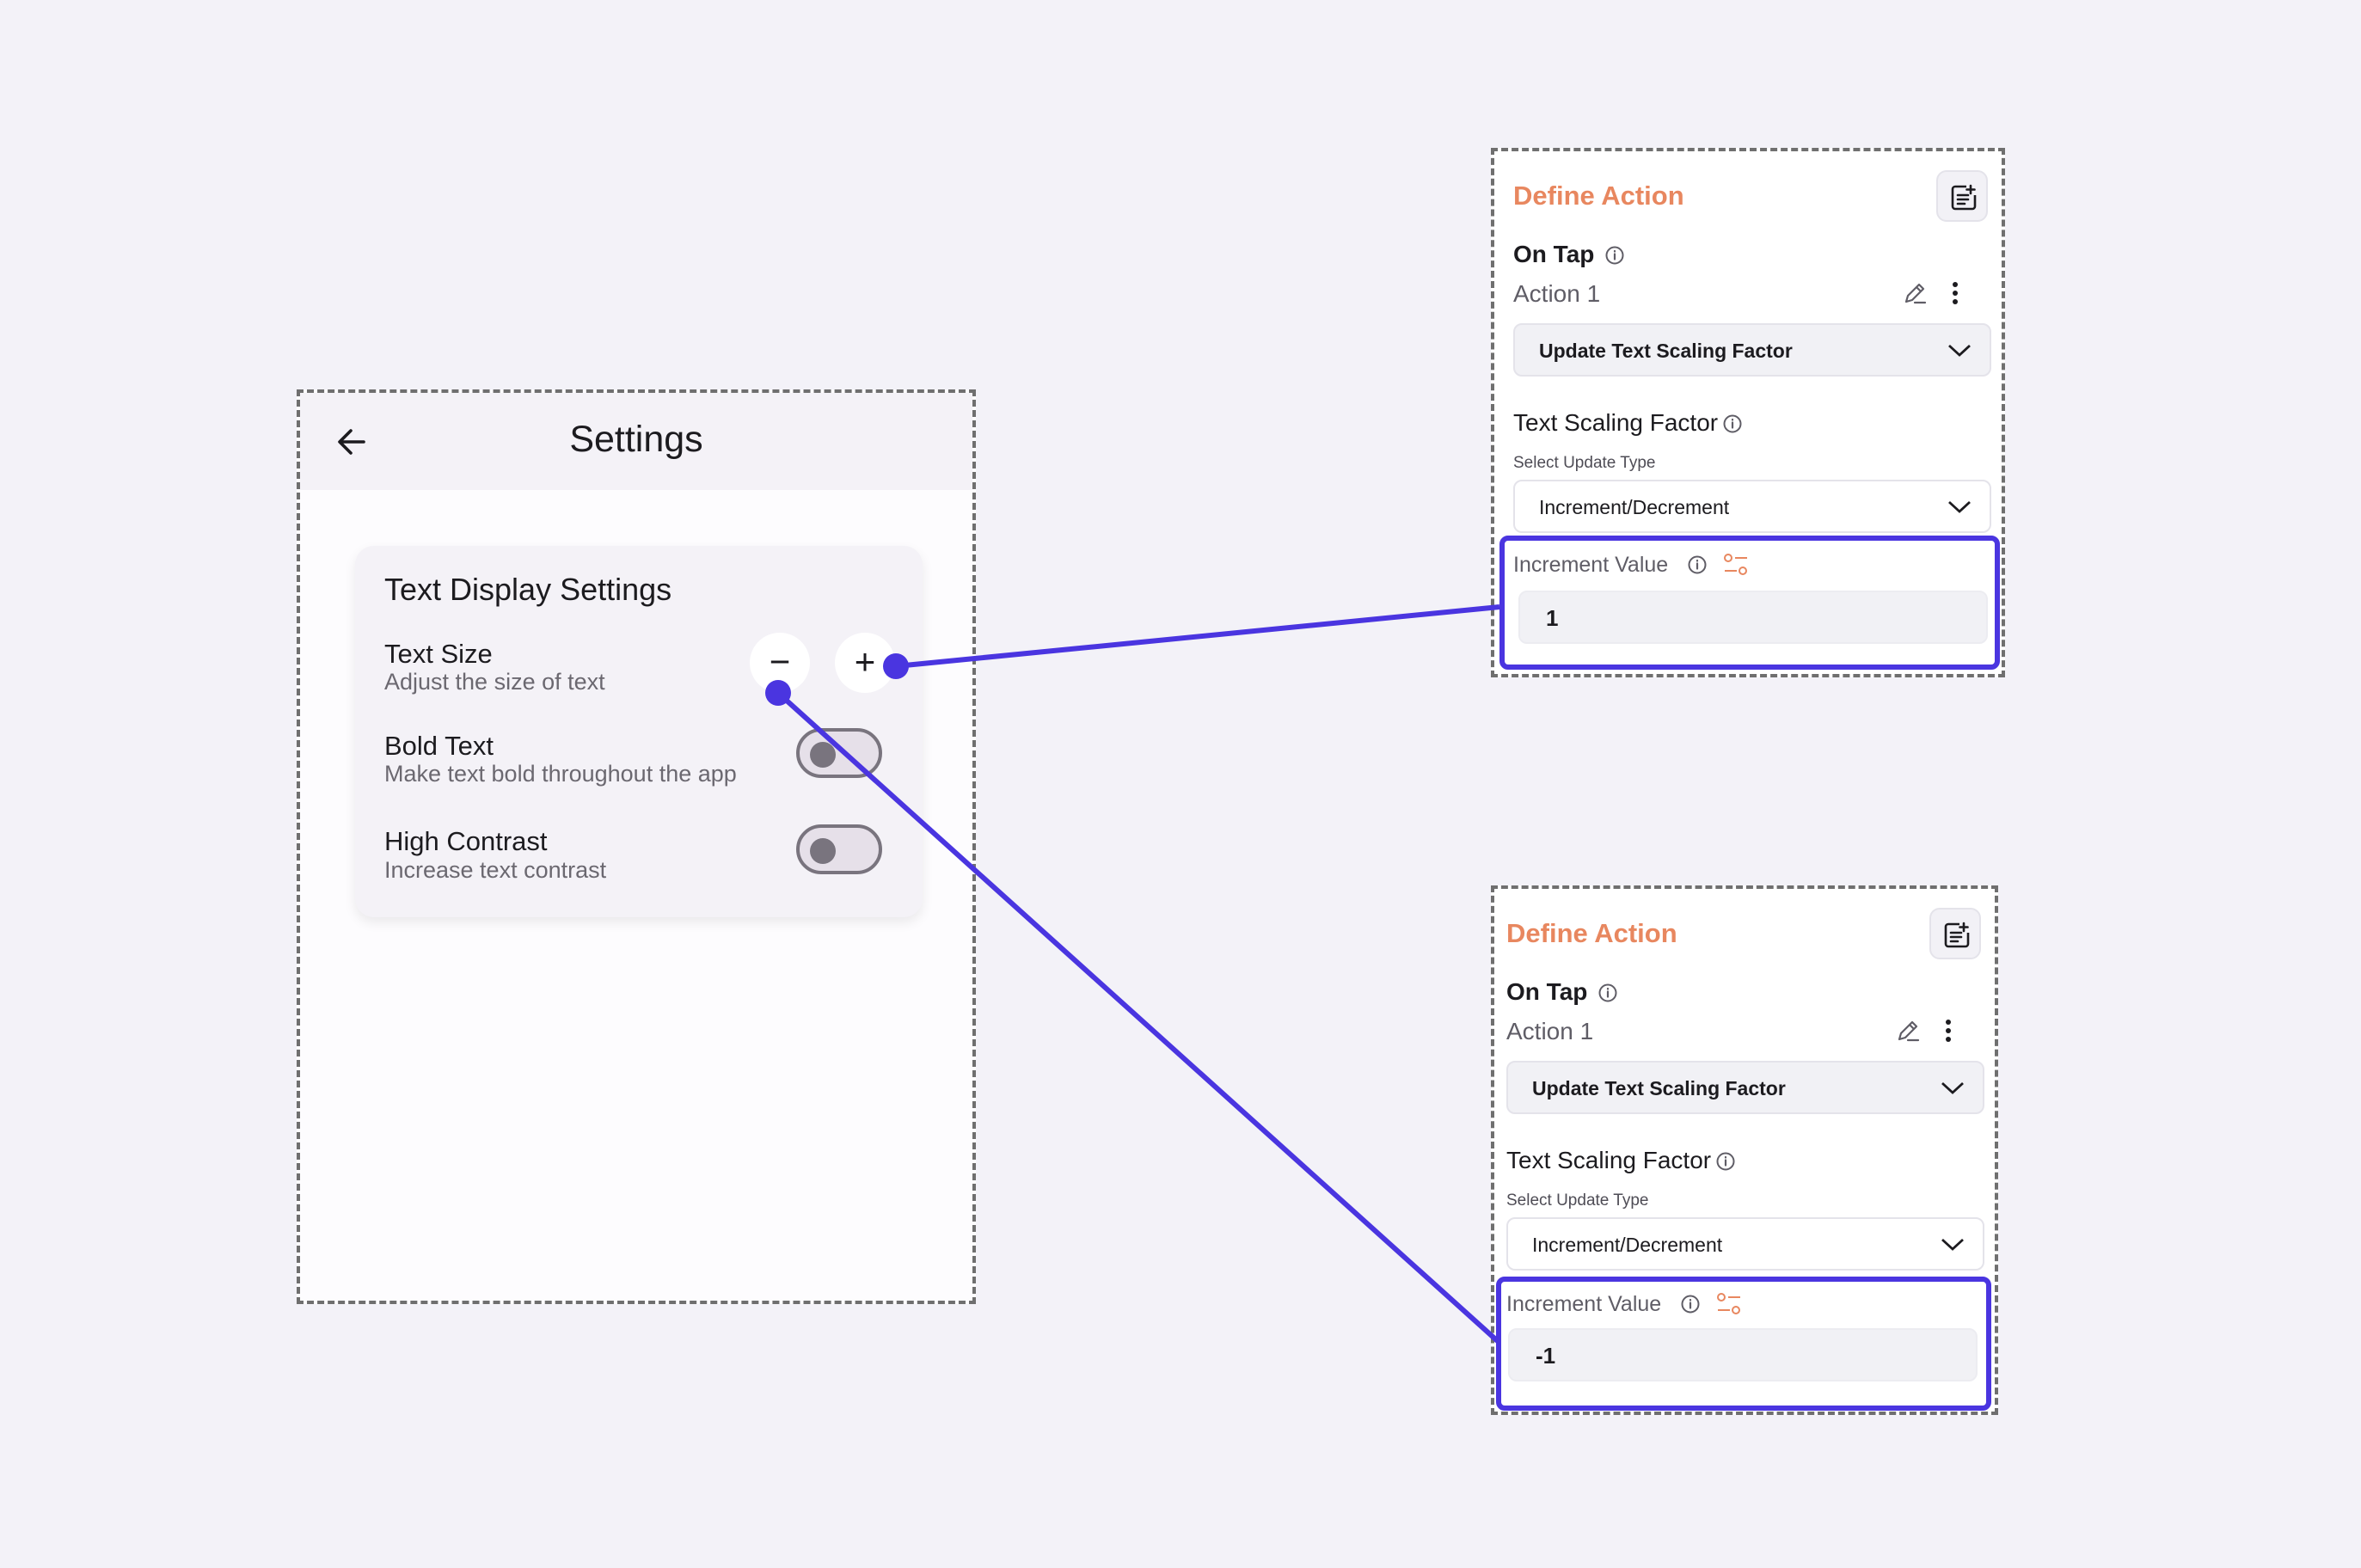 Image resolution: width=2361 pixels, height=1568 pixels. What do you see at coordinates (778, 693) in the screenshot?
I see `decrease-connector-dot` at bounding box center [778, 693].